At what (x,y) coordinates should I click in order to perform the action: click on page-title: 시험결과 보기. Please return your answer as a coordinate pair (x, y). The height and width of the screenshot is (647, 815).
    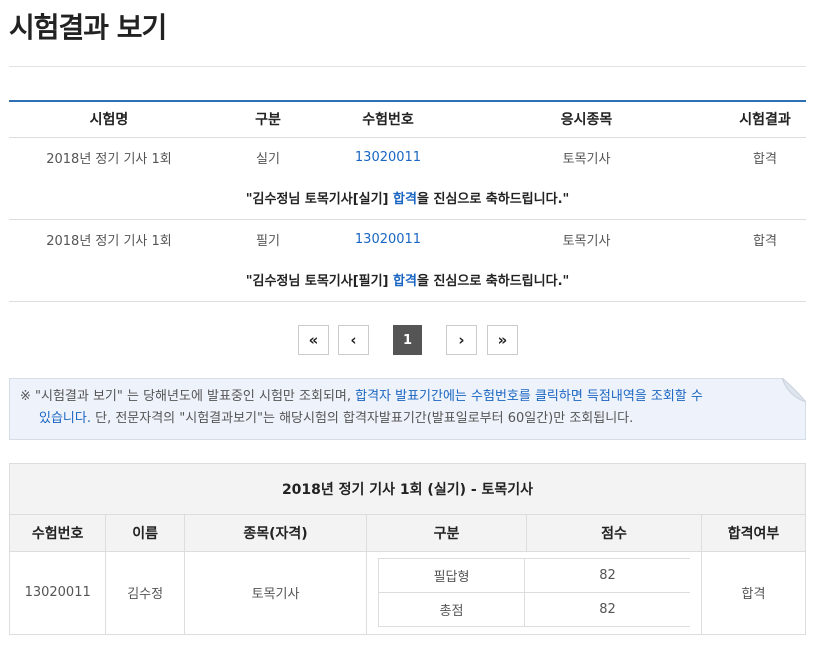
    Looking at the image, I should click on (88, 27).